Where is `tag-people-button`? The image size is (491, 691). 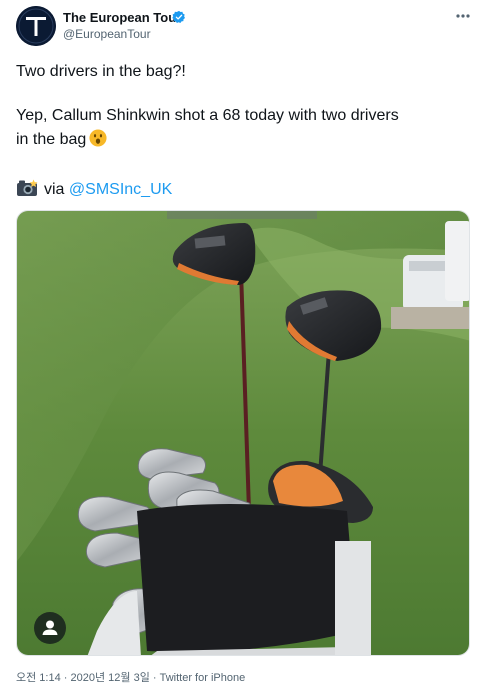 tag-people-button is located at coordinates (50, 628).